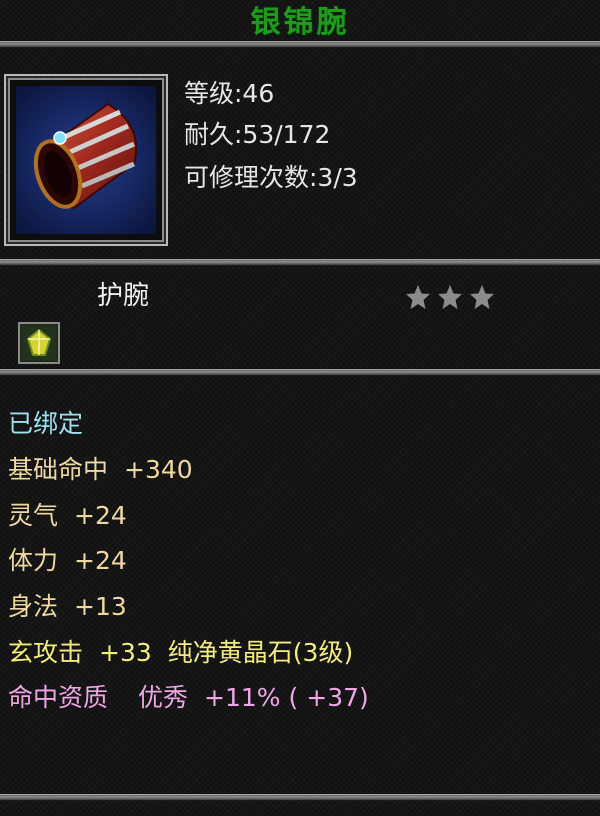 The width and height of the screenshot is (600, 816). Describe the element at coordinates (300, 372) in the screenshot. I see `divider-lower` at that location.